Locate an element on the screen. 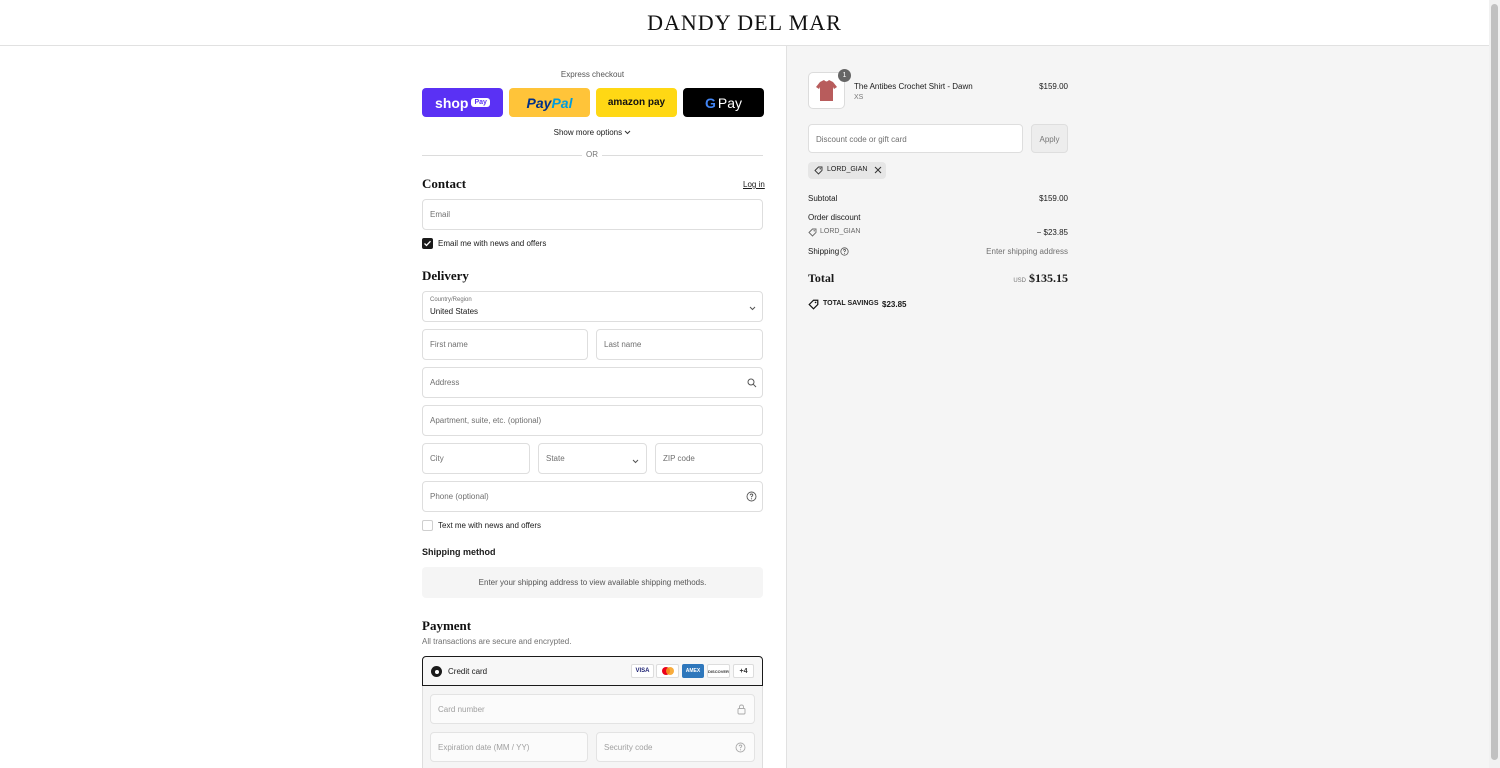  payment-heading: Payment is located at coordinates (447, 625).